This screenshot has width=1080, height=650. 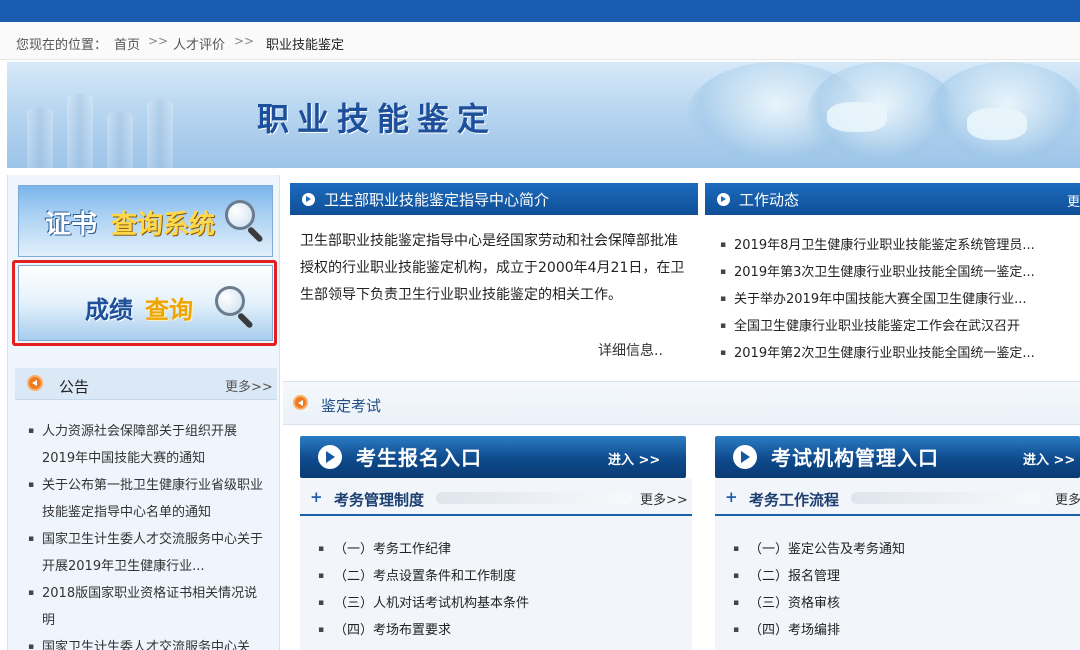 I want to click on intro-title: 卫生部职业技能鉴定指导中心简介, so click(x=437, y=200).